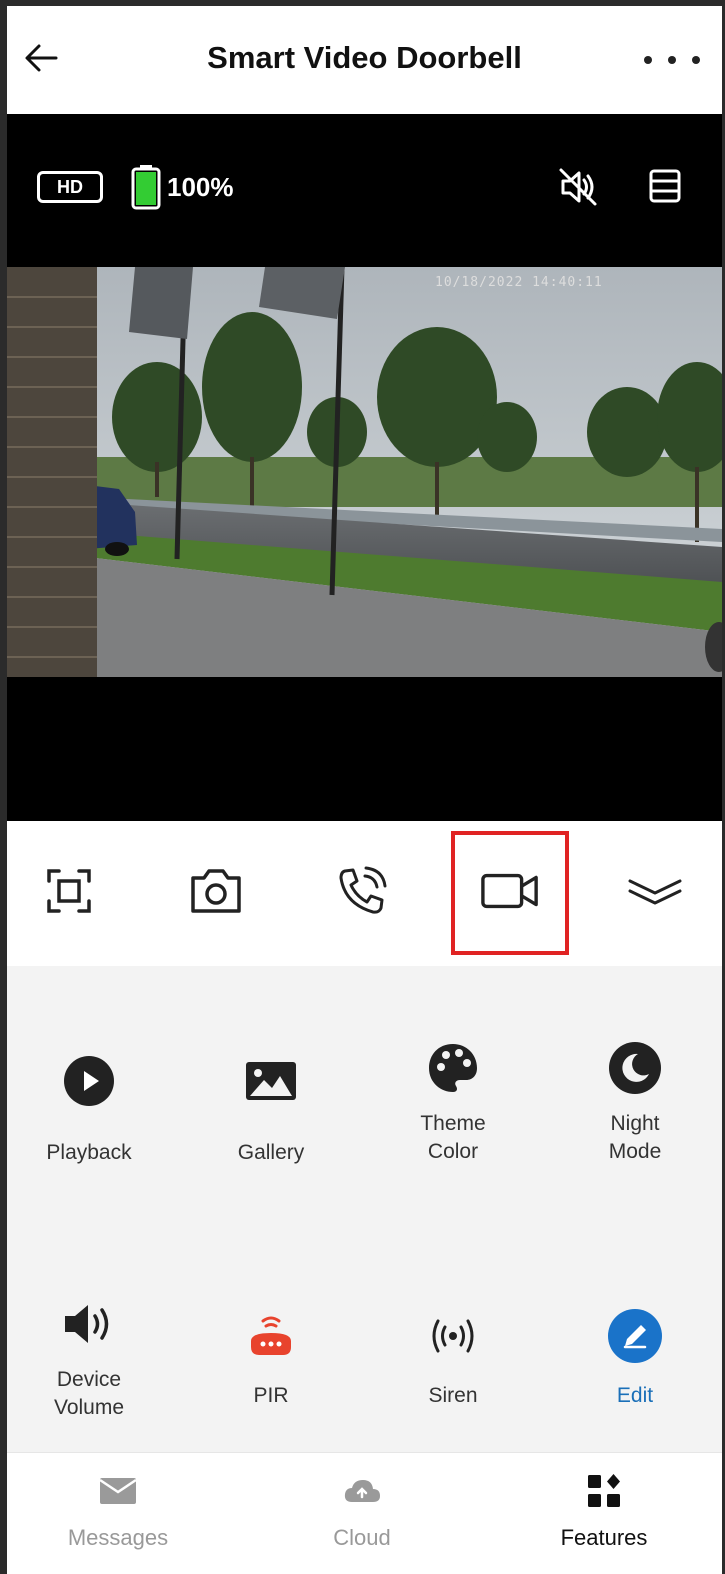 The width and height of the screenshot is (725, 1574). I want to click on tab-label: Cloud, so click(362, 1537).